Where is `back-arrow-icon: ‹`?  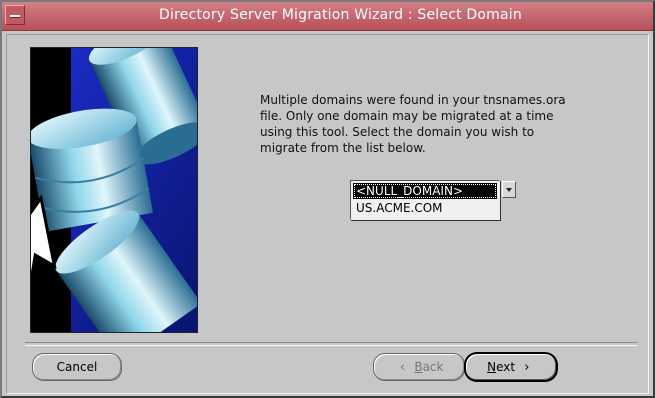 back-arrow-icon: ‹ is located at coordinates (402, 367).